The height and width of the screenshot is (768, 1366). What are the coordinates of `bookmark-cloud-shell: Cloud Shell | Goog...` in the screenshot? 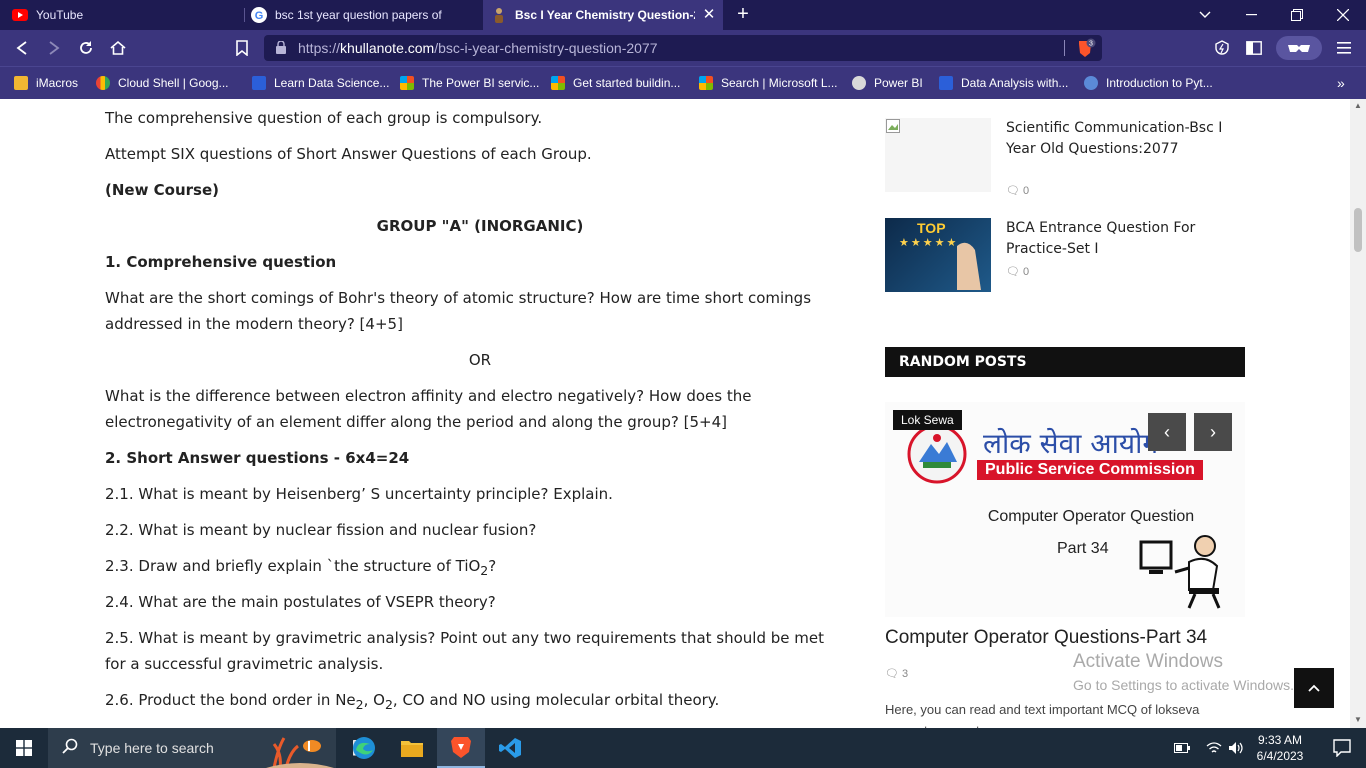 It's located at (162, 83).